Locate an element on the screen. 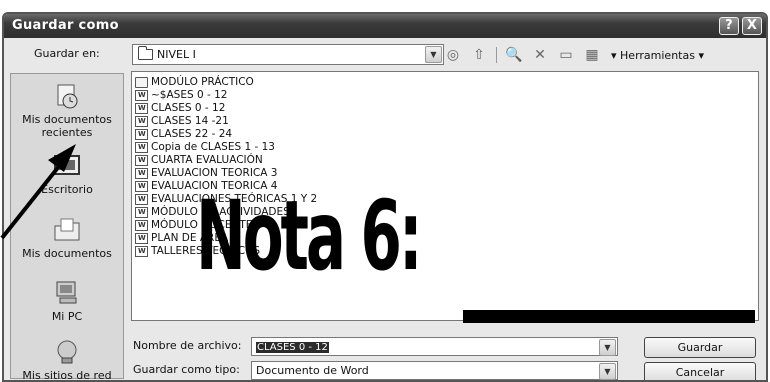  arrow-icon is located at coordinates (38, 192).